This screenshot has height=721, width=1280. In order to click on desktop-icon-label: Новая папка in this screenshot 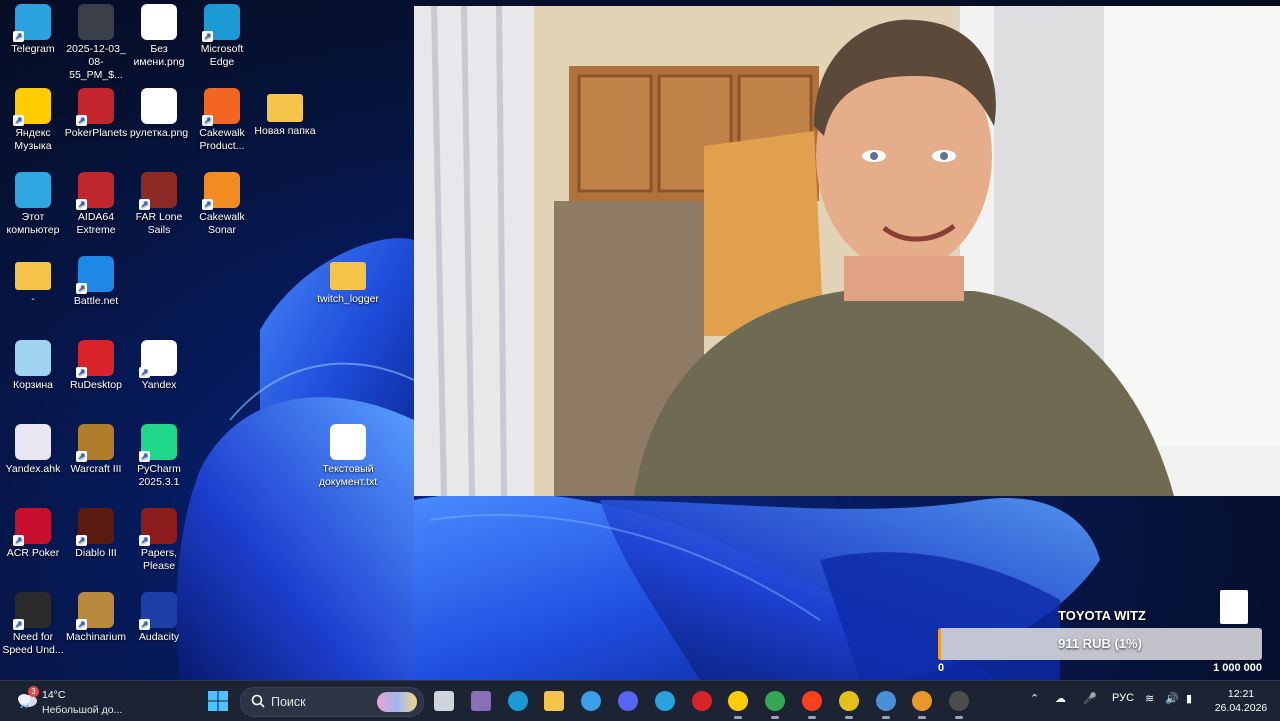, I will do `click(285, 131)`.